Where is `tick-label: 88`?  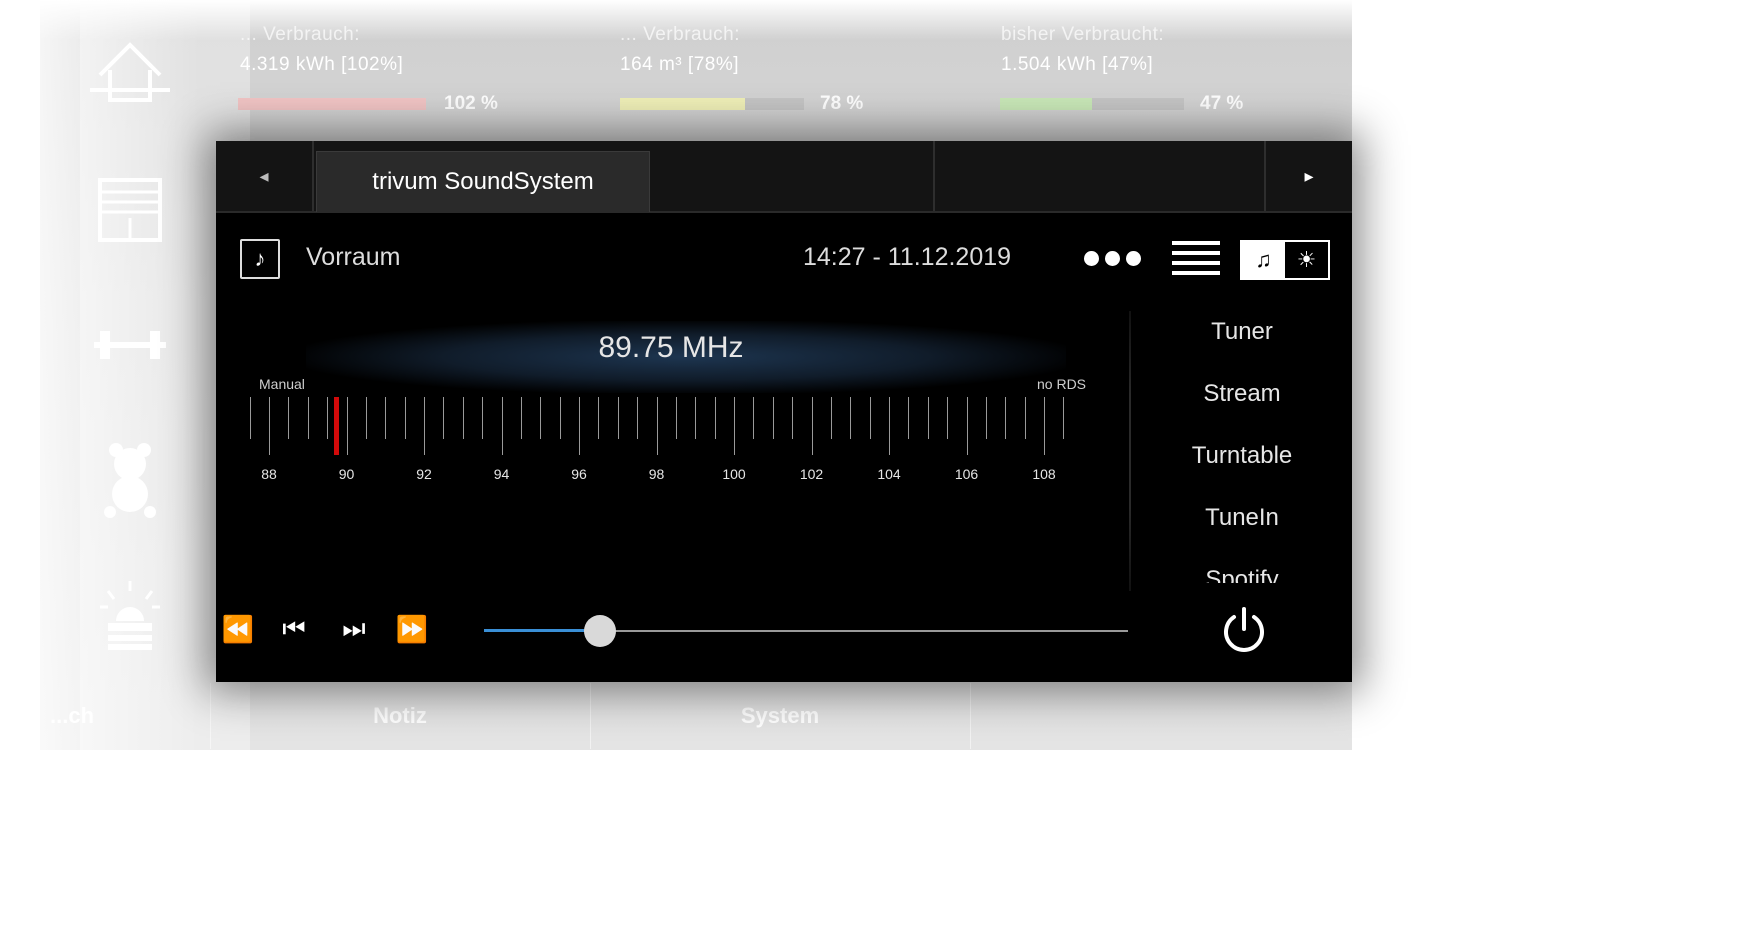
tick-label: 88 is located at coordinates (269, 474).